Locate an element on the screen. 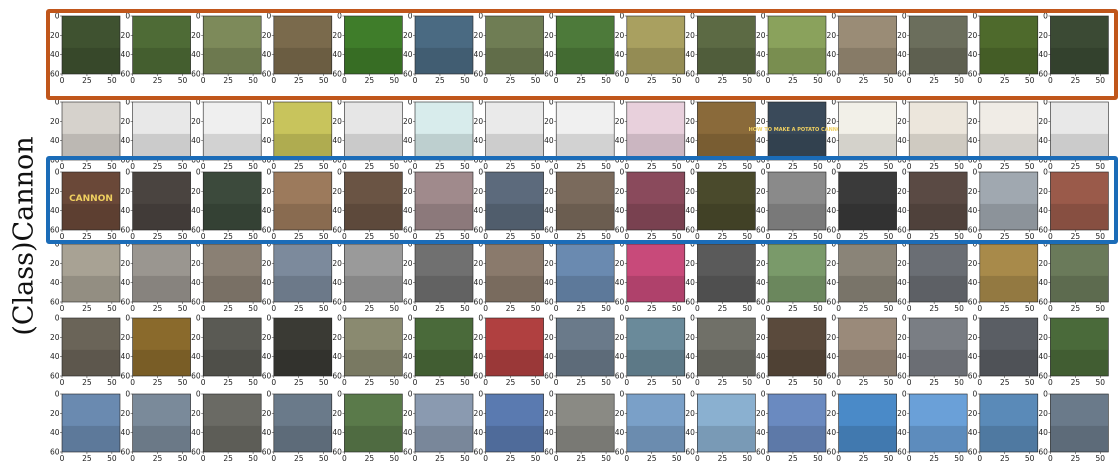 Image resolution: width=1119 pixels, height=472 pixels. thumbnail-caption: CANNON is located at coordinates (91, 199).